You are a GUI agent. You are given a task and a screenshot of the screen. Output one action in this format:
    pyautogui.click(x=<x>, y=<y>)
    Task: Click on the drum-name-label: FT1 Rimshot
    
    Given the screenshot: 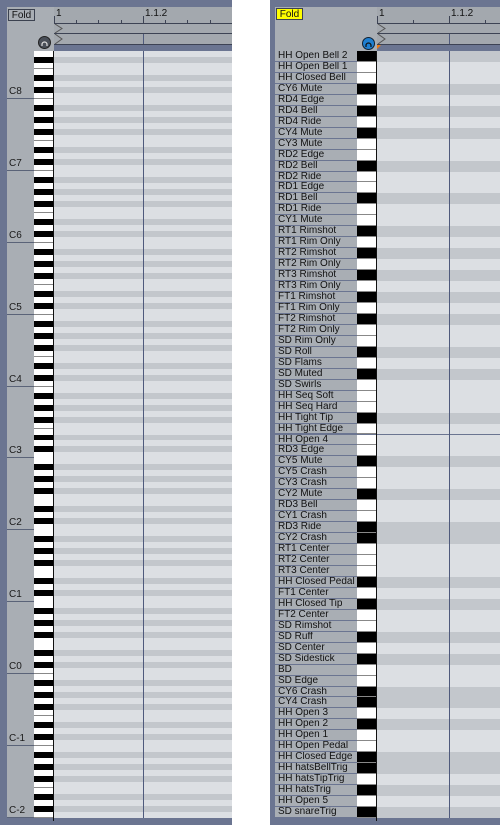 What is the action you would take?
    pyautogui.click(x=316, y=297)
    